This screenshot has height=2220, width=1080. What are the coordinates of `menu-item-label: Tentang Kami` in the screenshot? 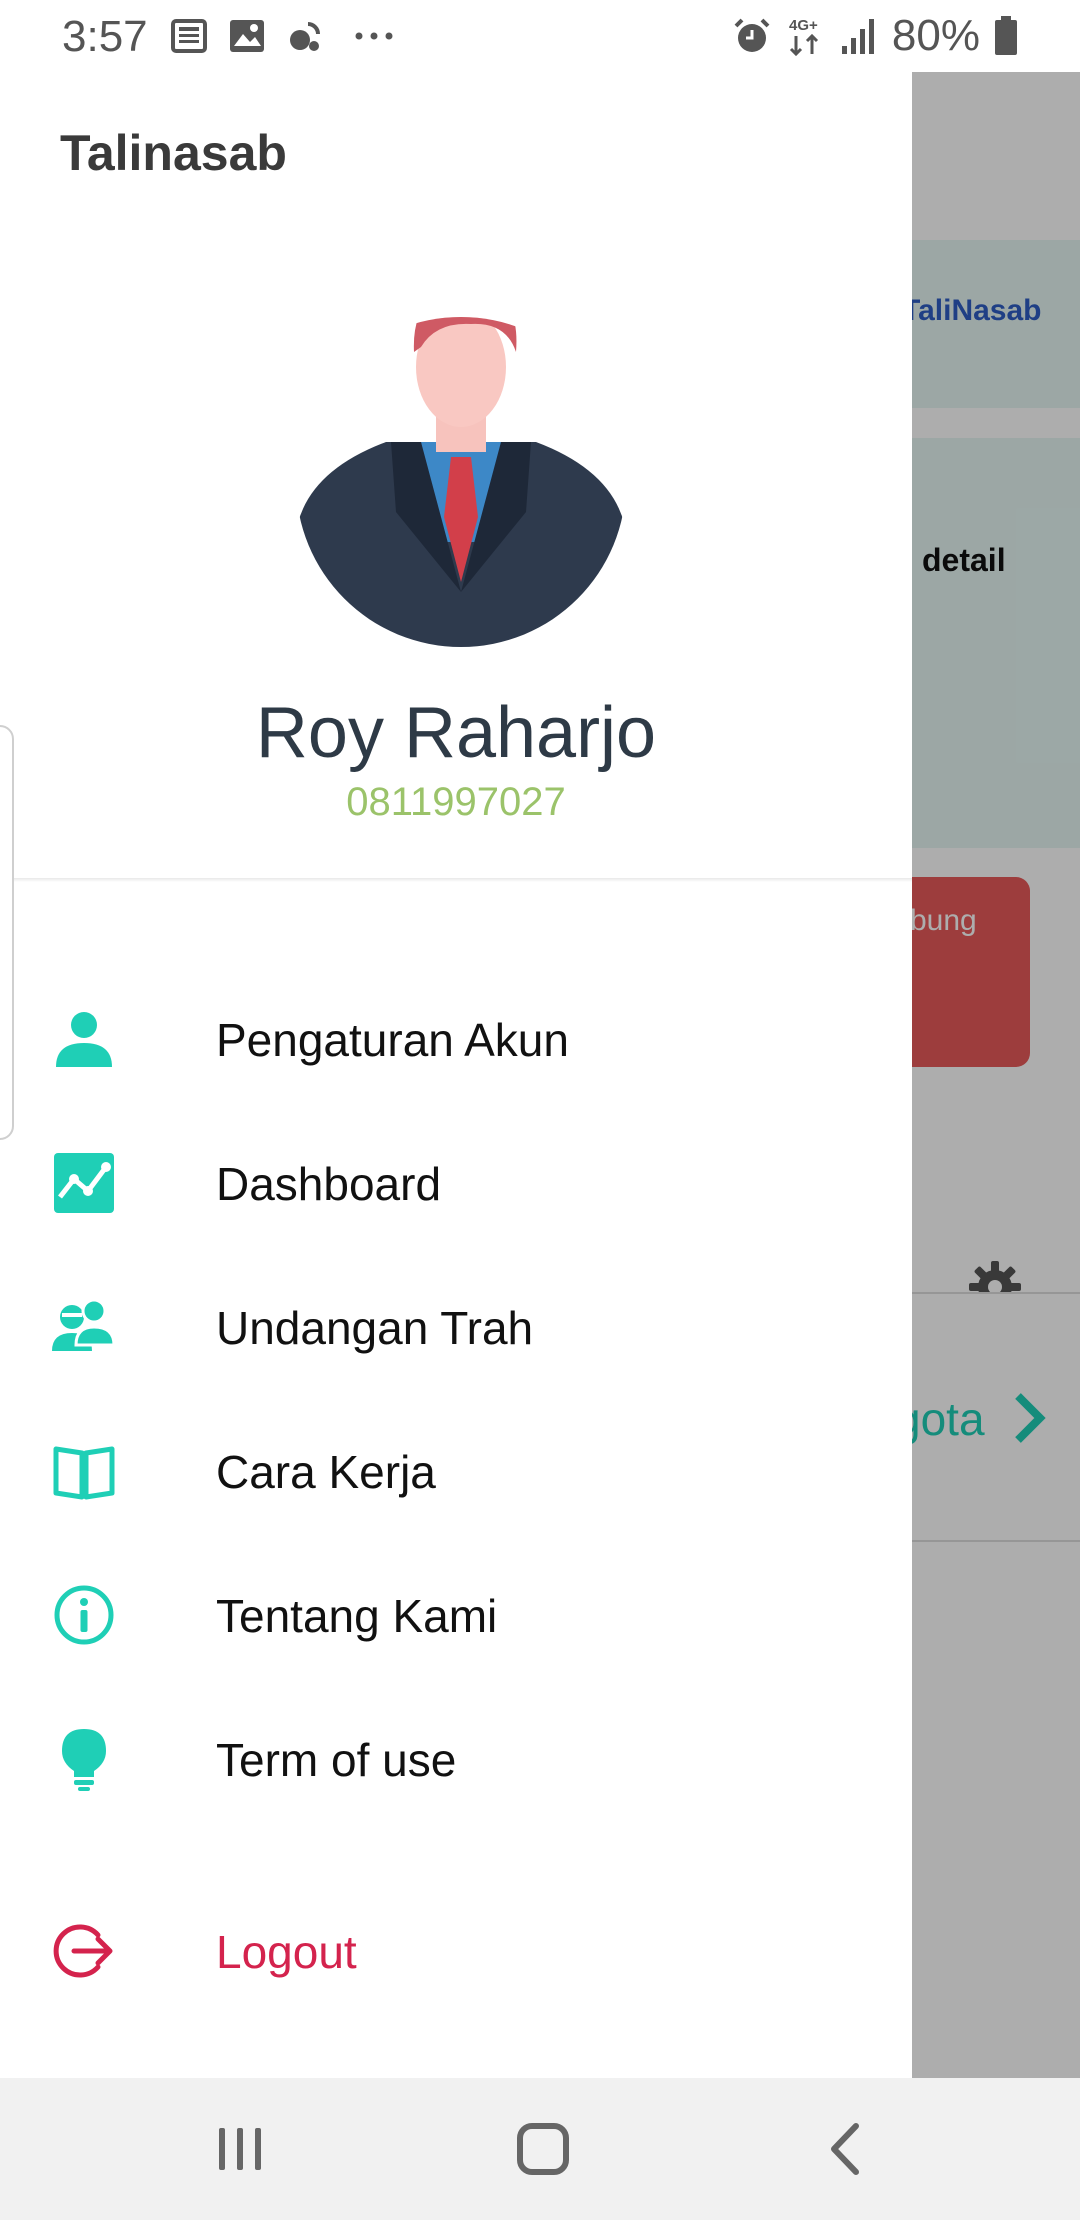 It's located at (357, 1616).